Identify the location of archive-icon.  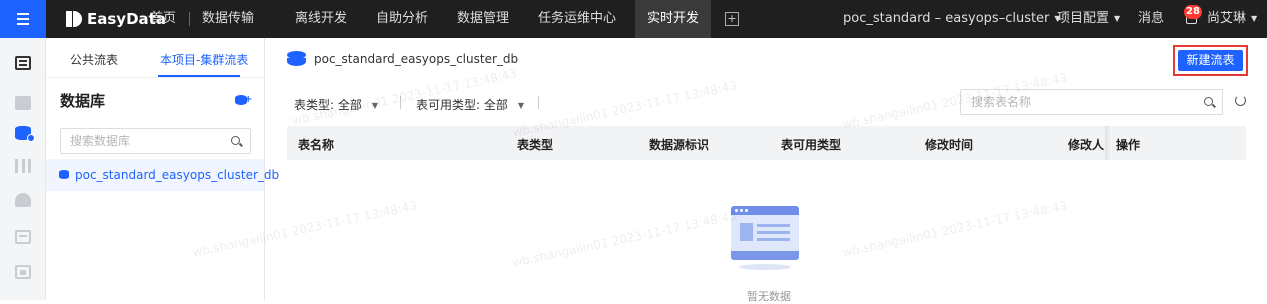
(23, 237).